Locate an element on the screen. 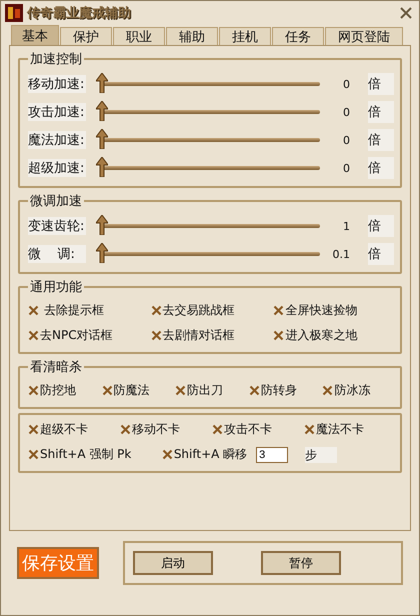 Image resolution: width=420 pixels, height=616 pixels. option-label: 进入极寒之地 is located at coordinates (321, 335).